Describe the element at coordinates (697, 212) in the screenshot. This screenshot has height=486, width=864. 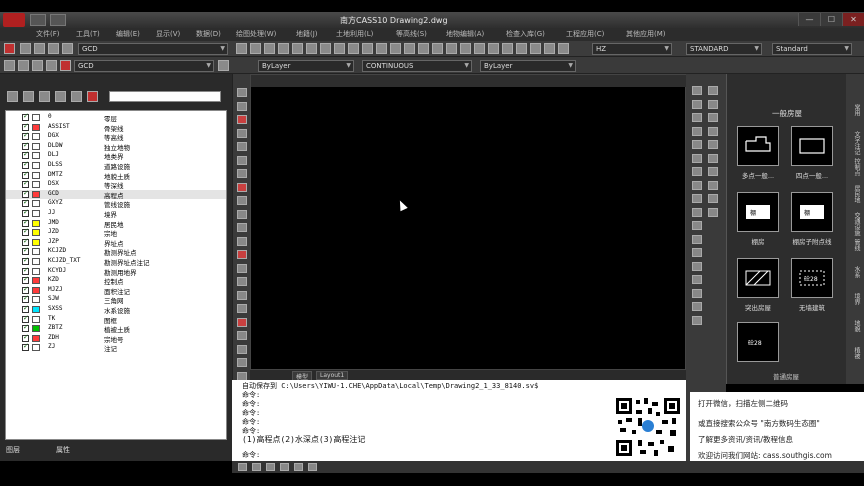
I see `trim-icon` at that location.